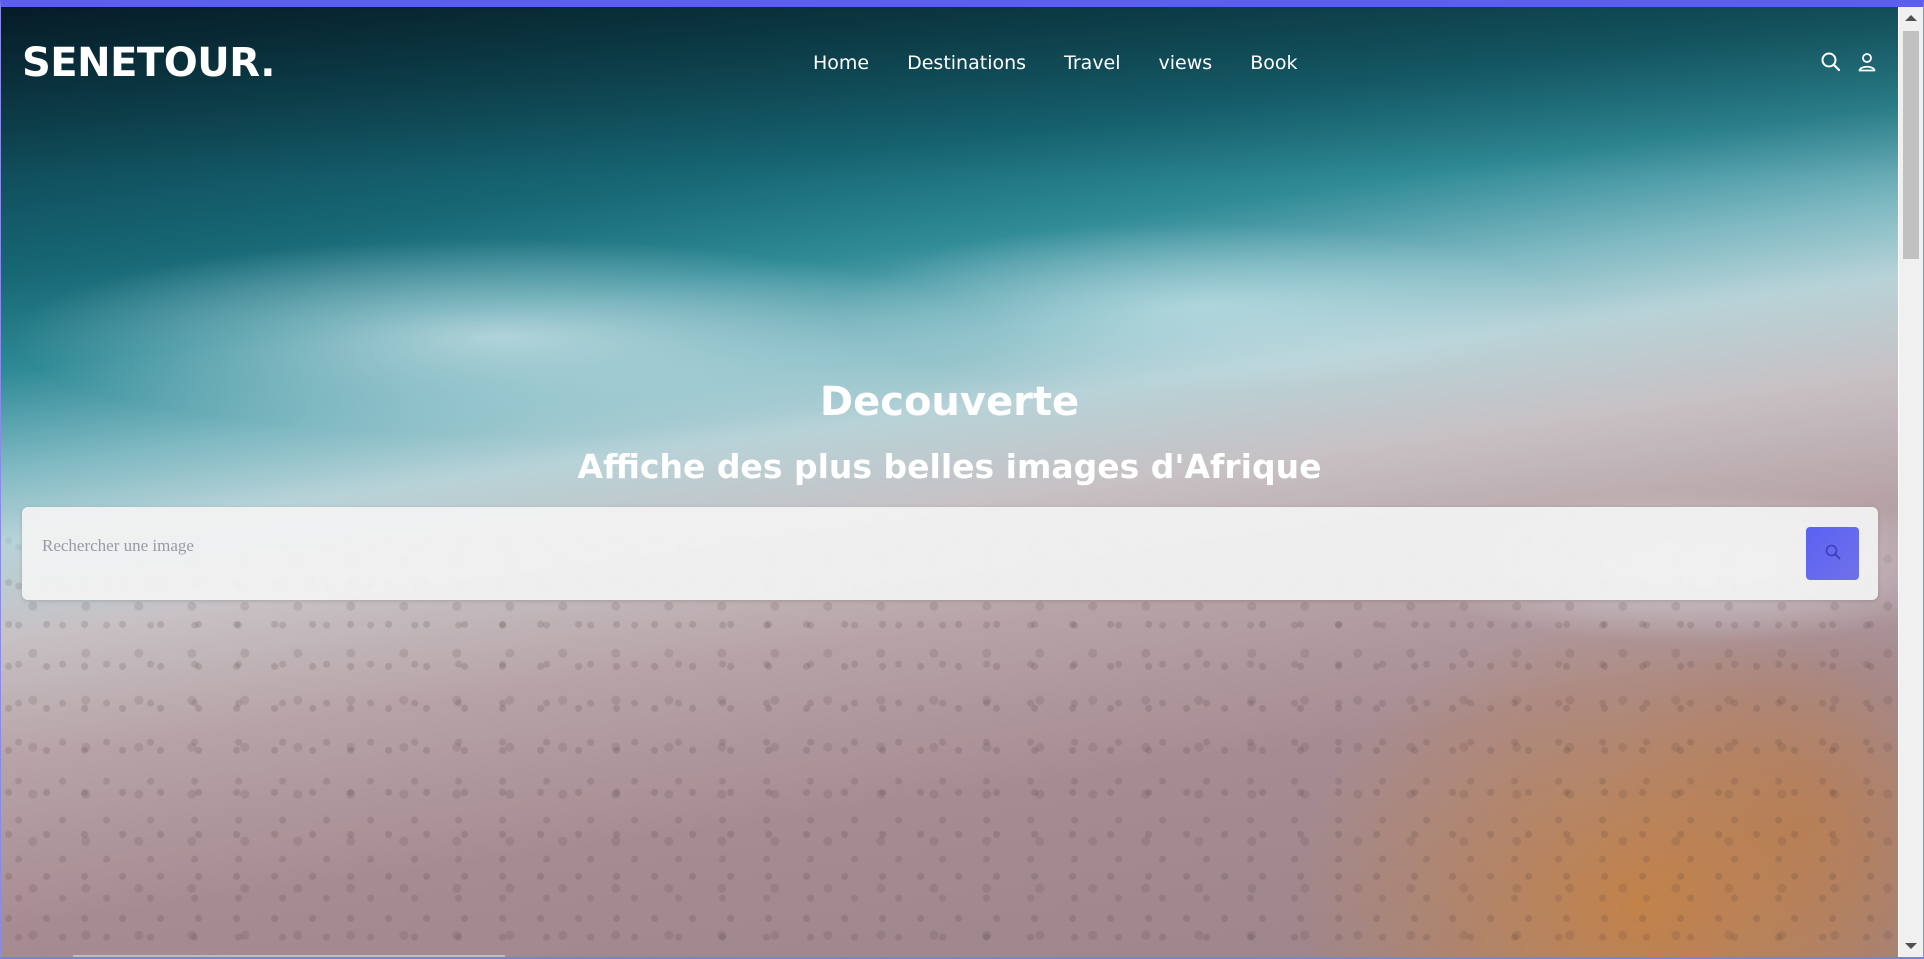 The image size is (1924, 959). I want to click on nav-item-book: Book, so click(1273, 63).